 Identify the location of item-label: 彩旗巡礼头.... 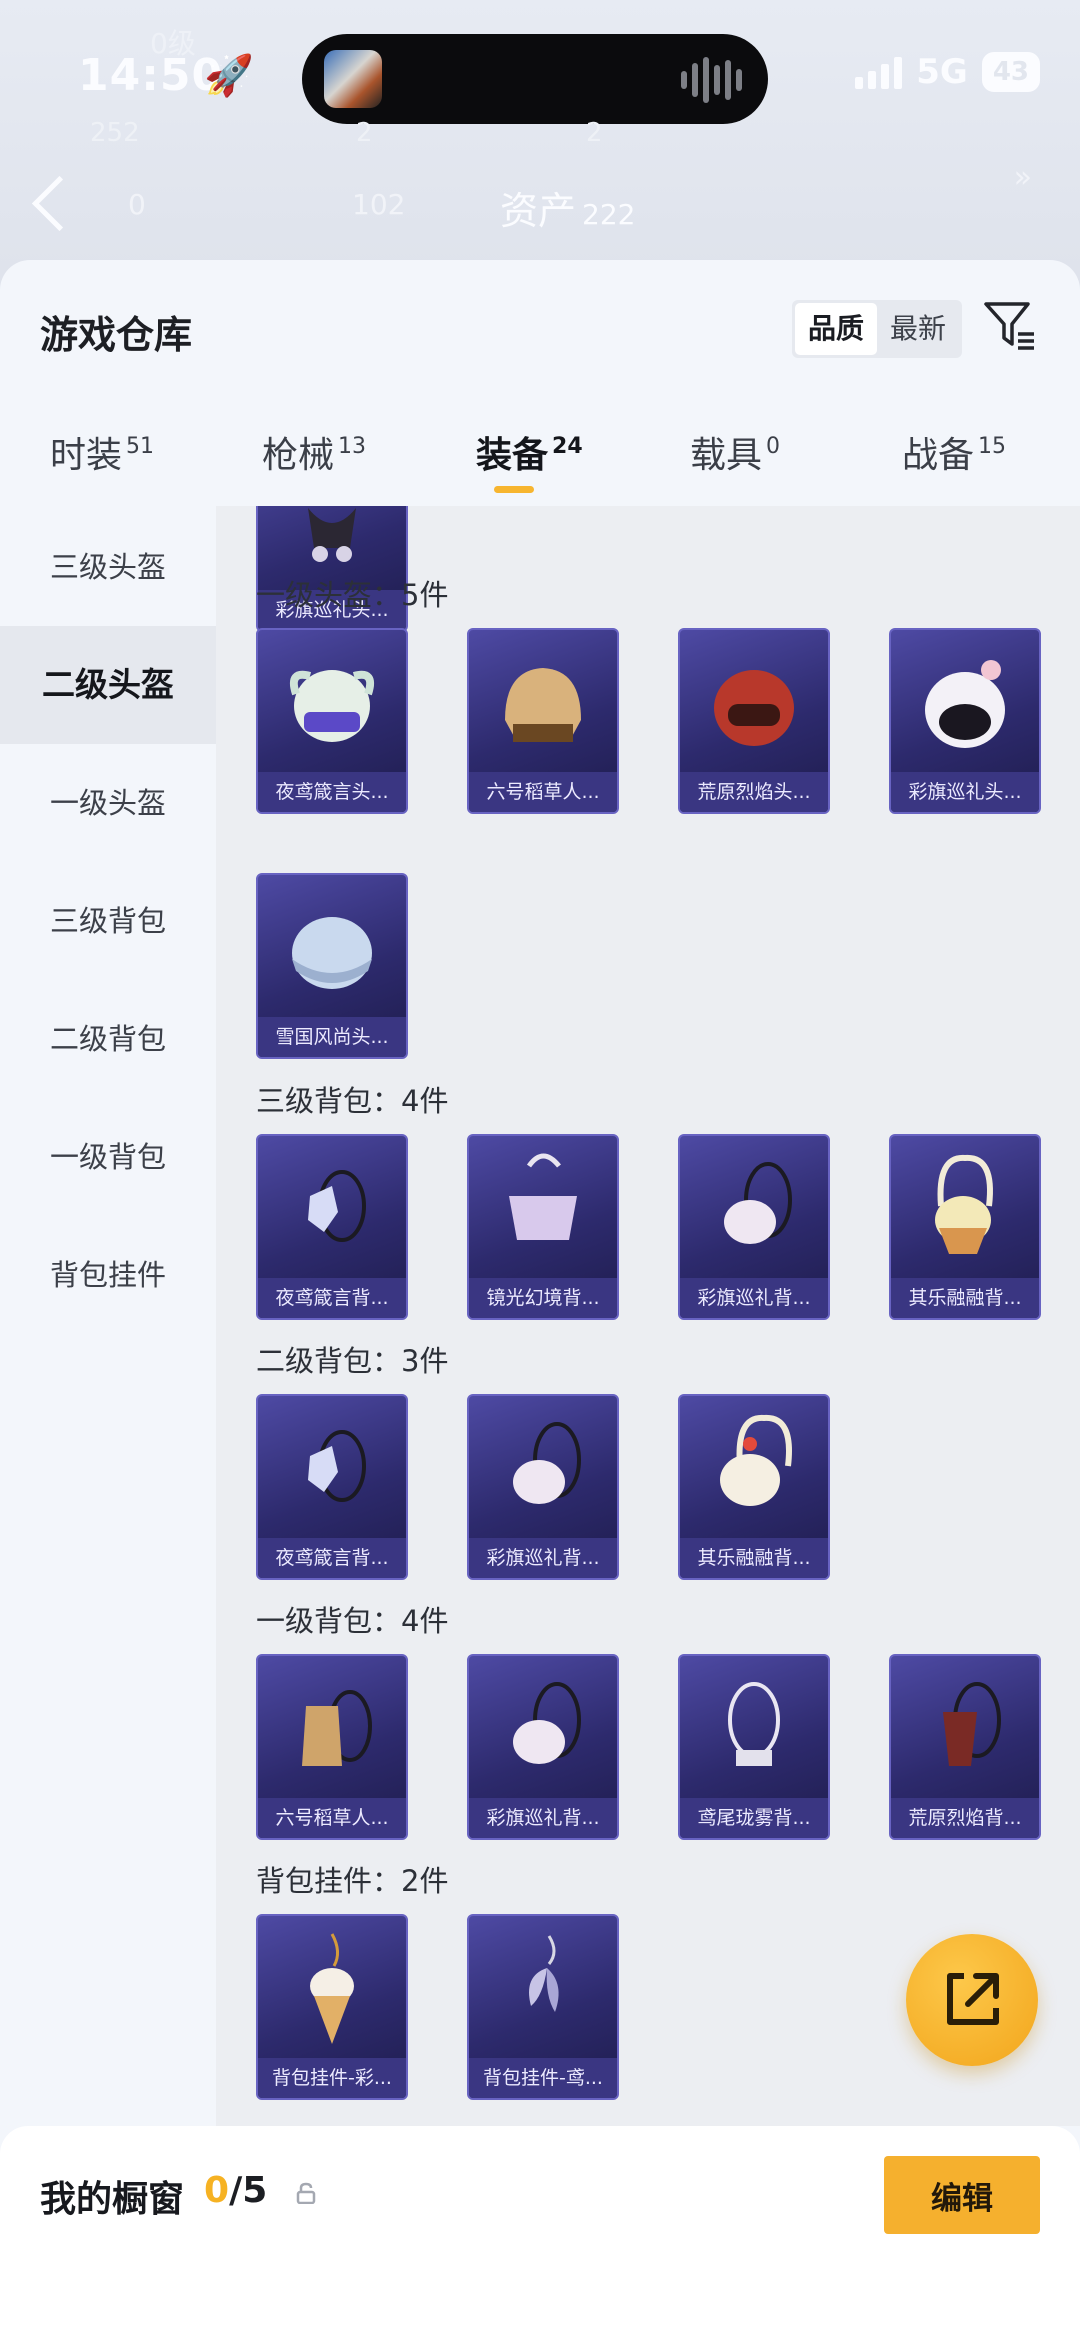
(965, 792).